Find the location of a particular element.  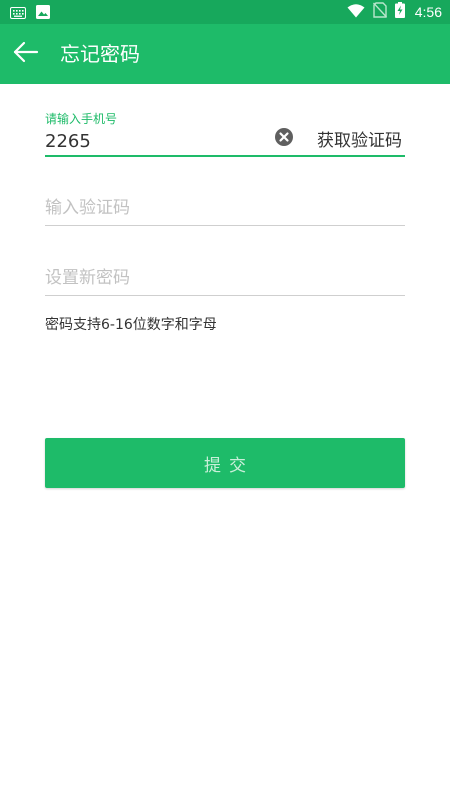

keyboard-icon is located at coordinates (18, 13).